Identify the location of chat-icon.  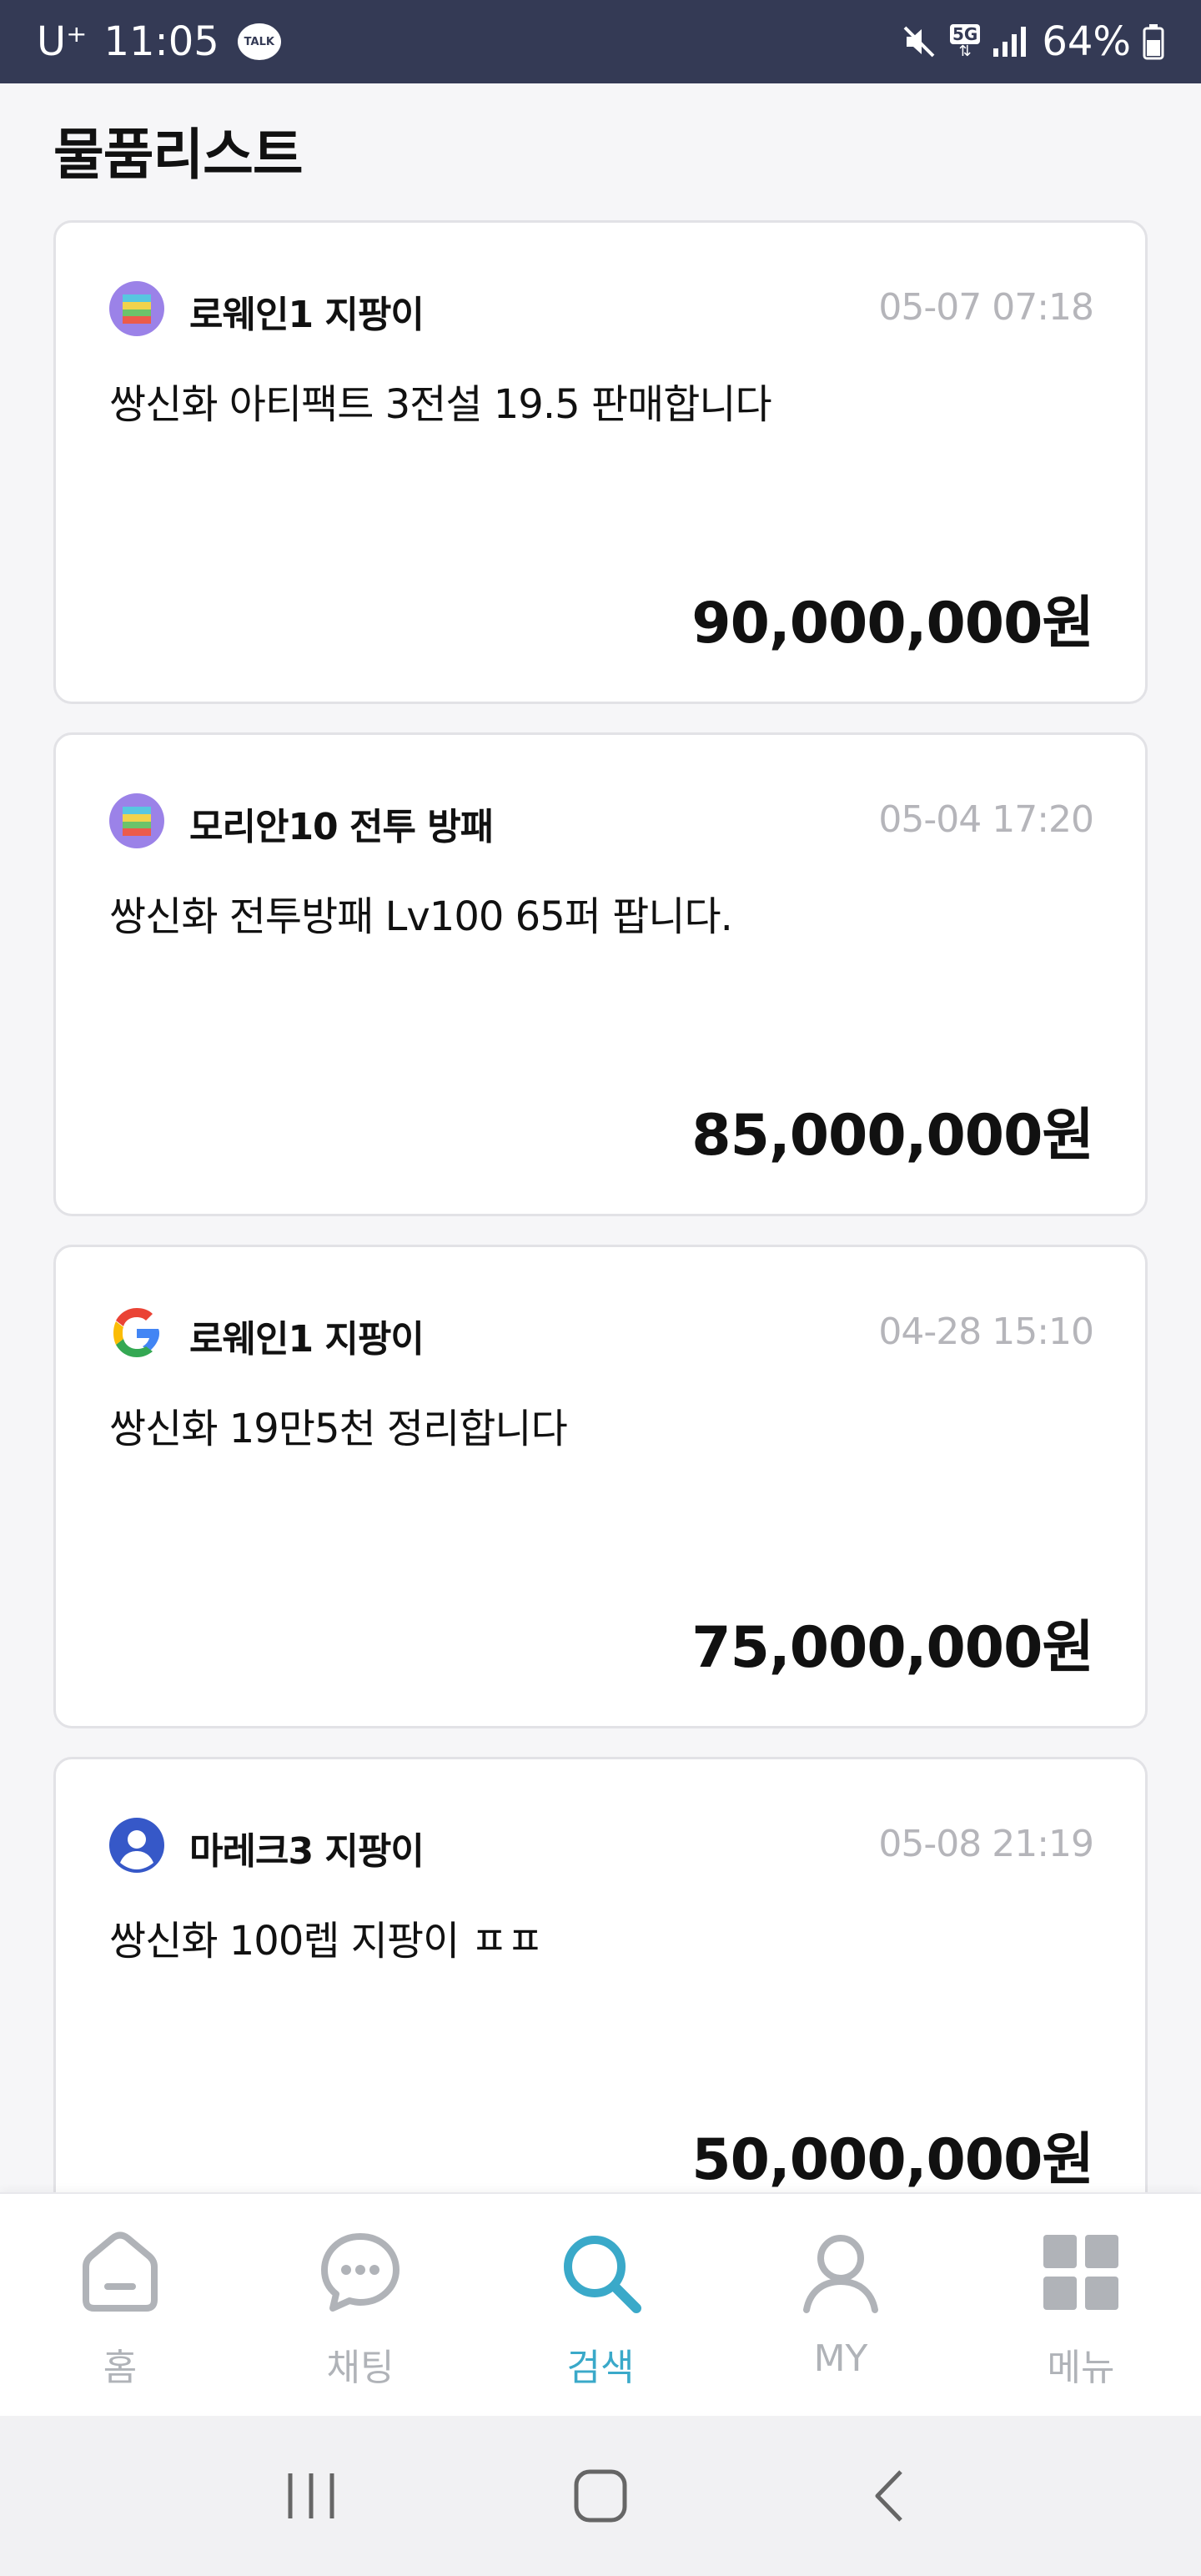
(360, 2272).